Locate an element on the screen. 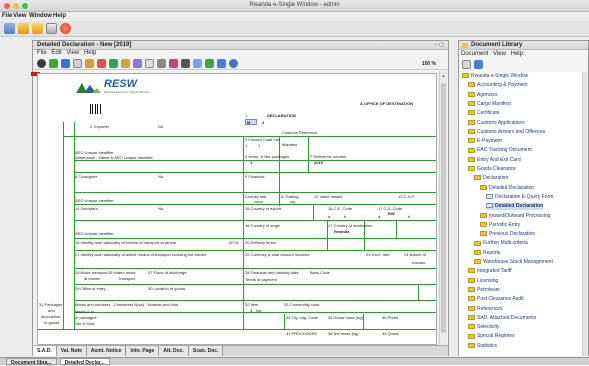 Image resolution: width=589 pixels, height=366 pixels. form-scrollbar: ▲ is located at coordinates (443, 208).